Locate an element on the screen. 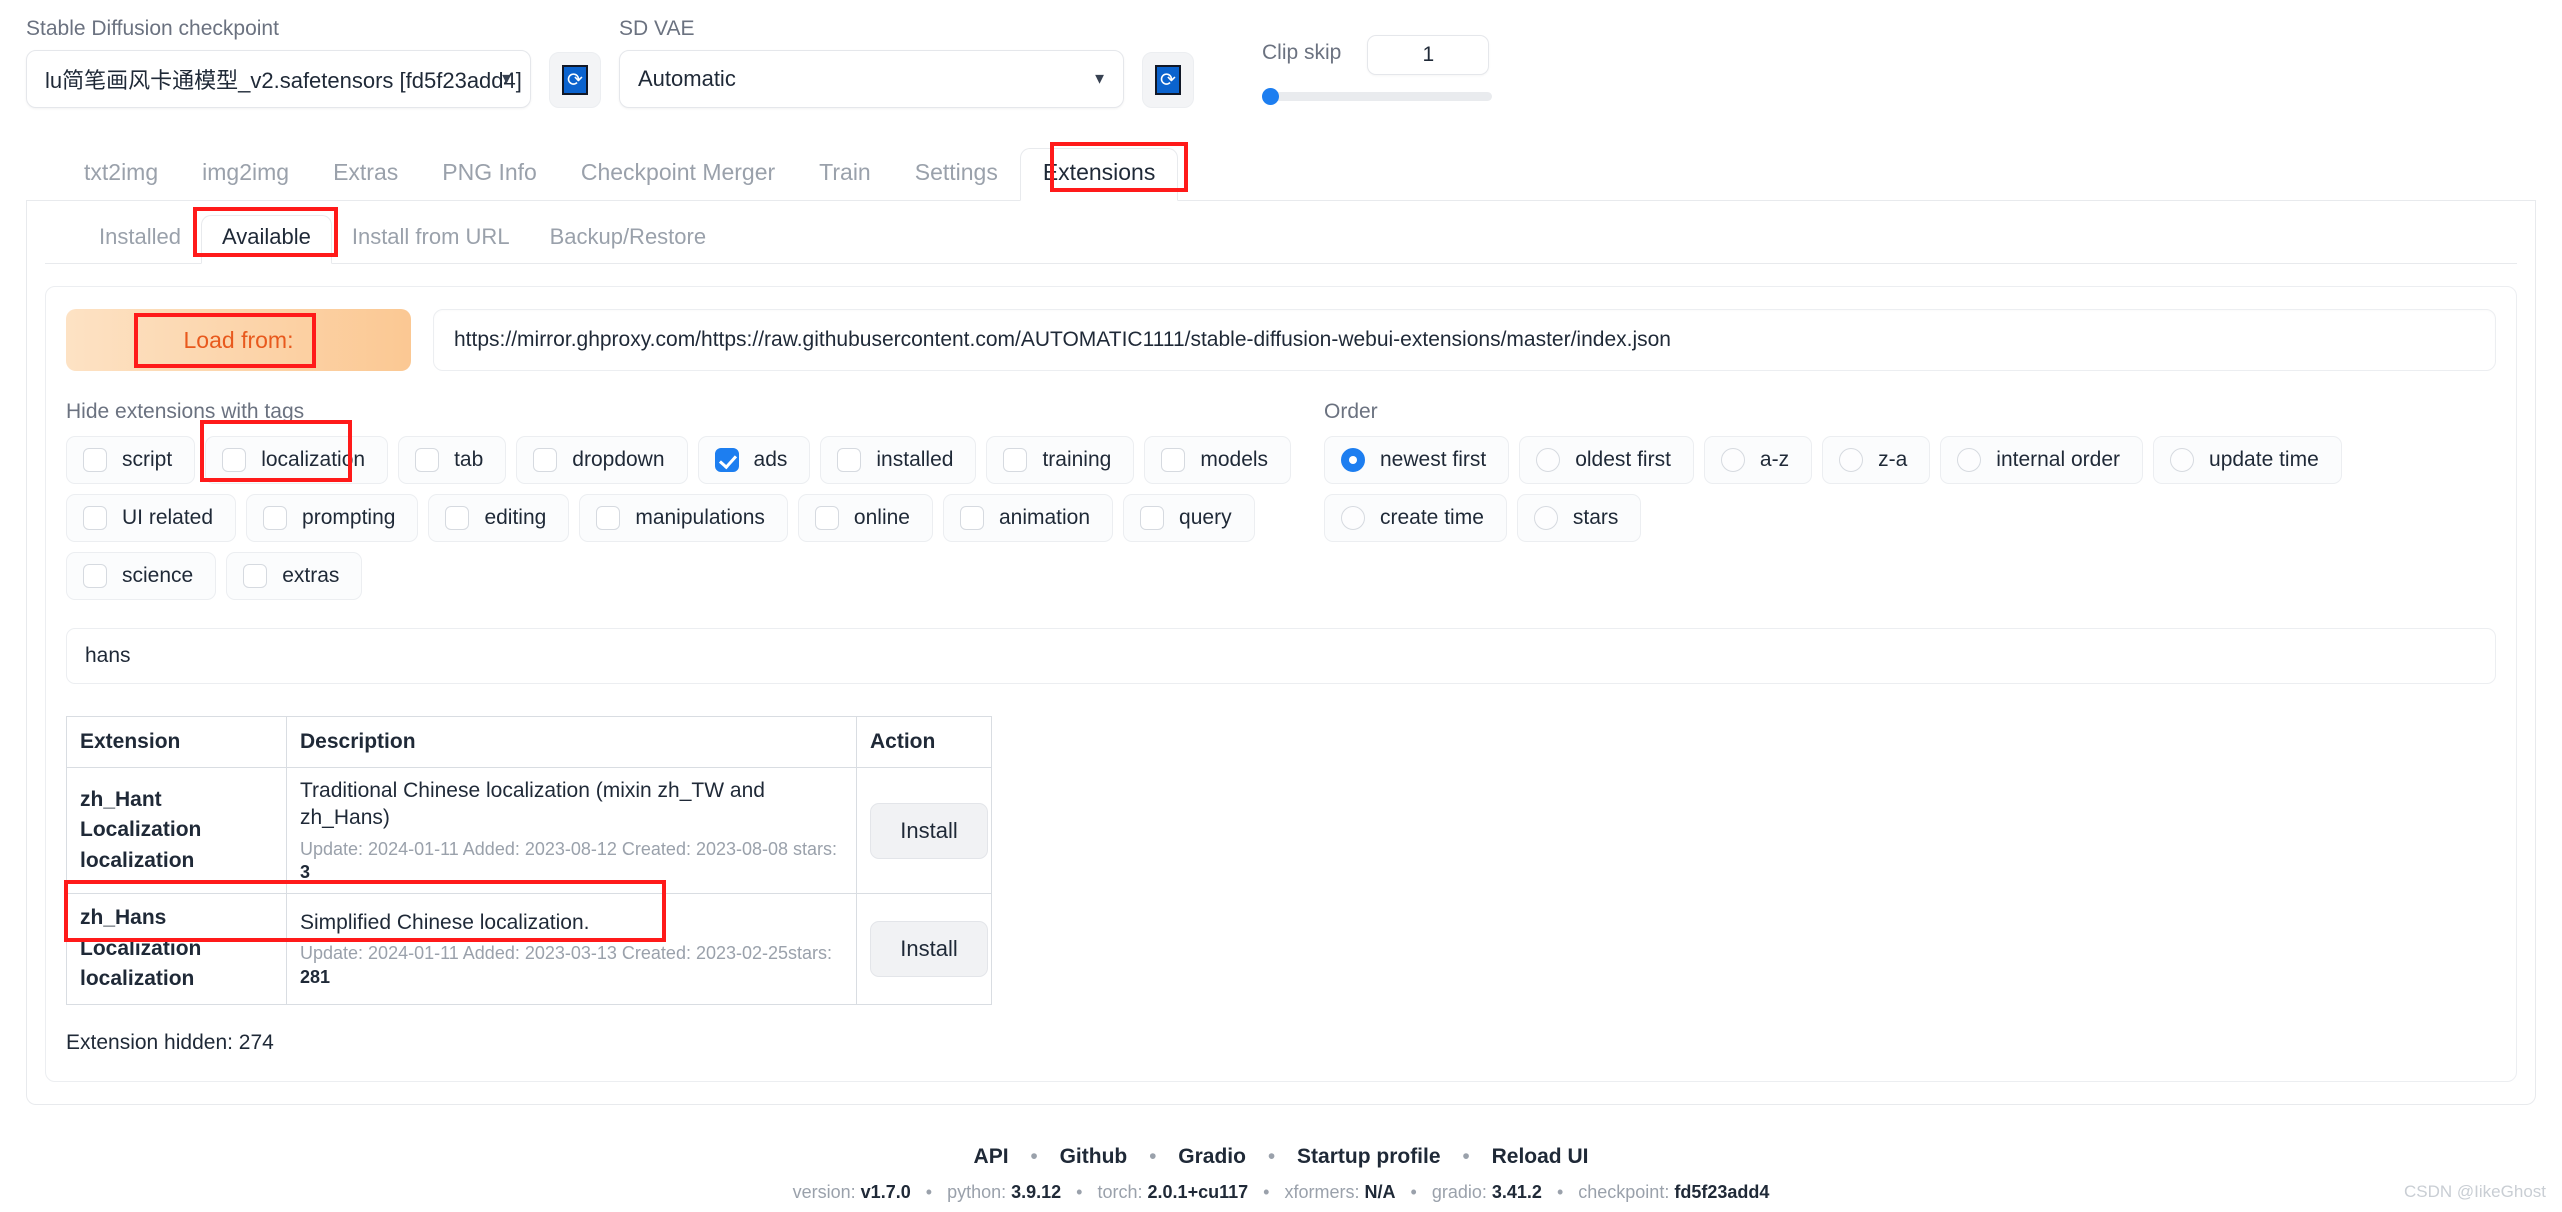 This screenshot has width=2562, height=1212. radio-internal-order is located at coordinates (1969, 460).